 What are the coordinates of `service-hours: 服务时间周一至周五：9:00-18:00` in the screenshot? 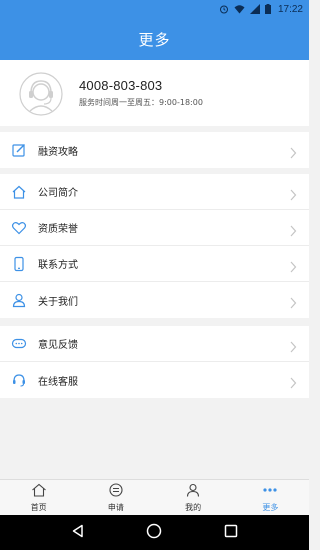 It's located at (141, 102).